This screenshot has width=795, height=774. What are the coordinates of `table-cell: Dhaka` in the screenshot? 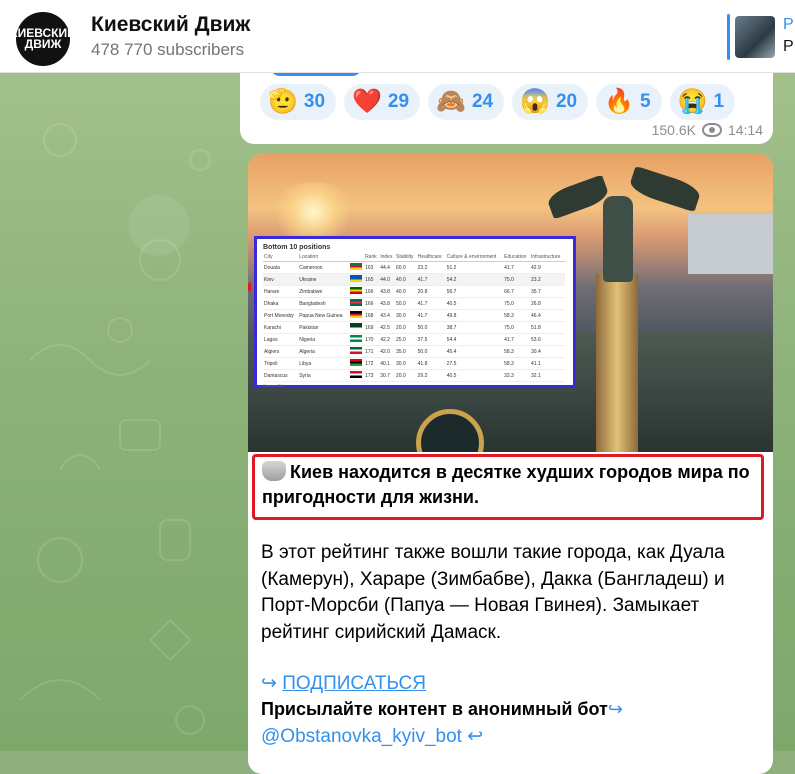 It's located at (281, 303).